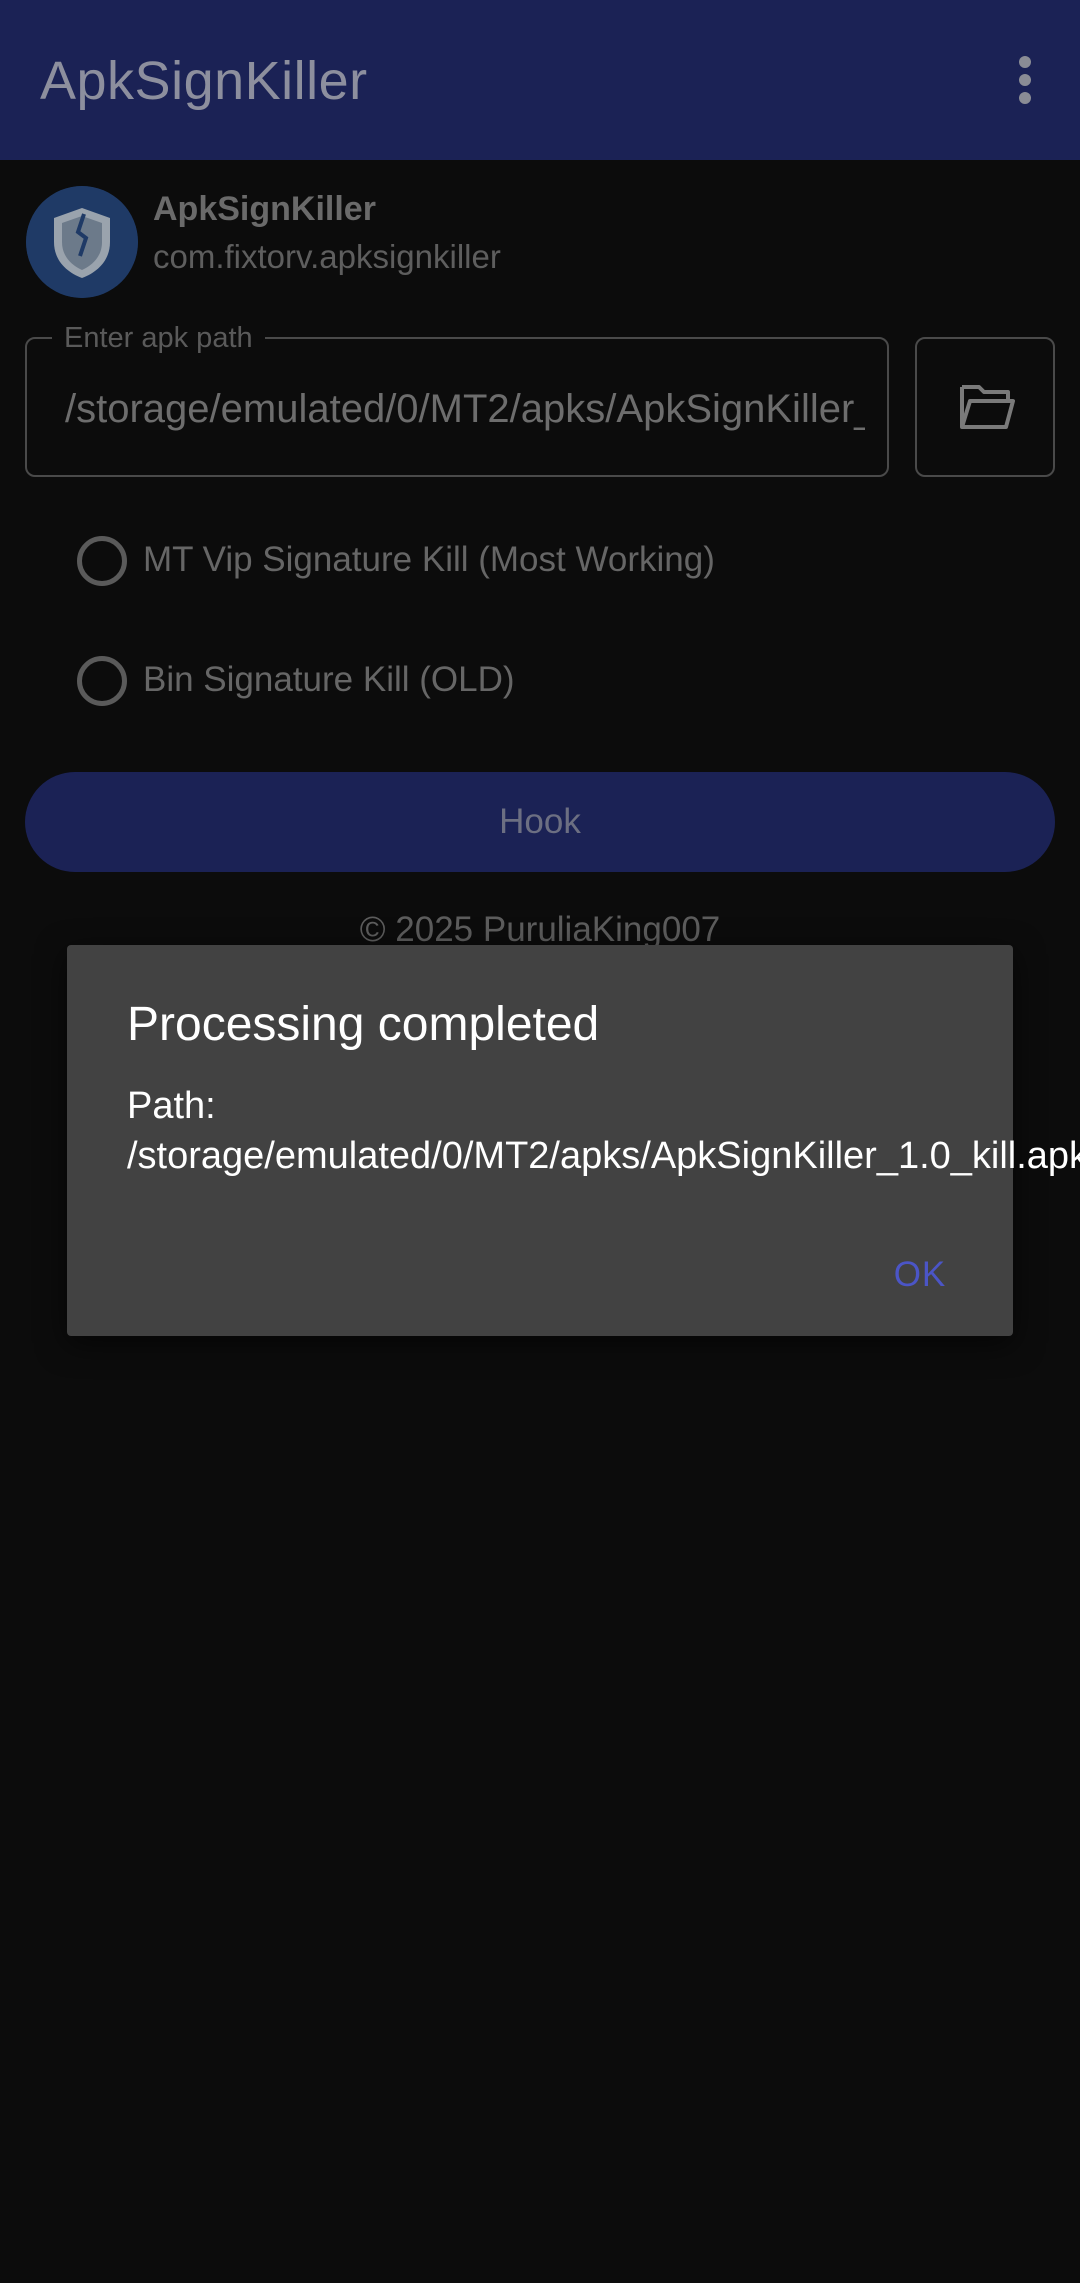 The height and width of the screenshot is (2283, 1080). I want to click on browse-folder-button, so click(985, 407).